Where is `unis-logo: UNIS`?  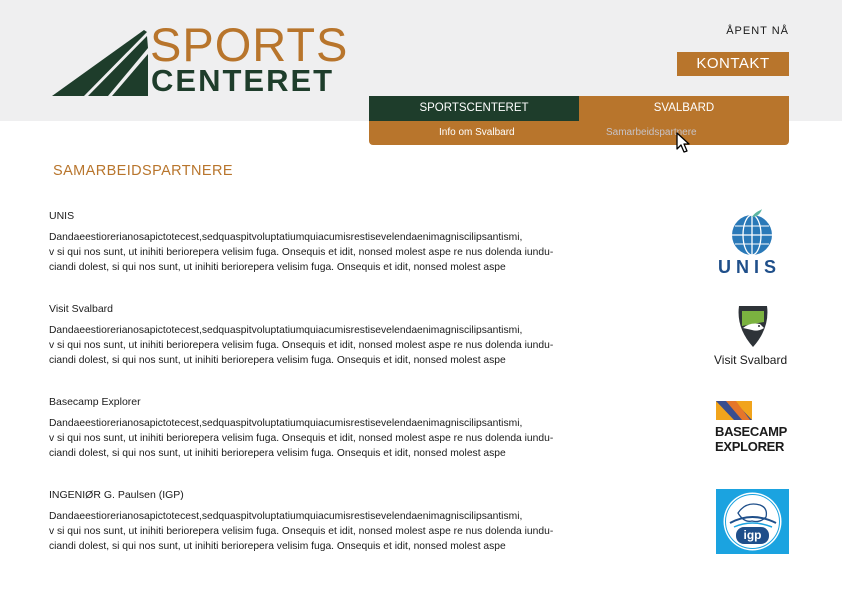 unis-logo: UNIS is located at coordinates (752, 242).